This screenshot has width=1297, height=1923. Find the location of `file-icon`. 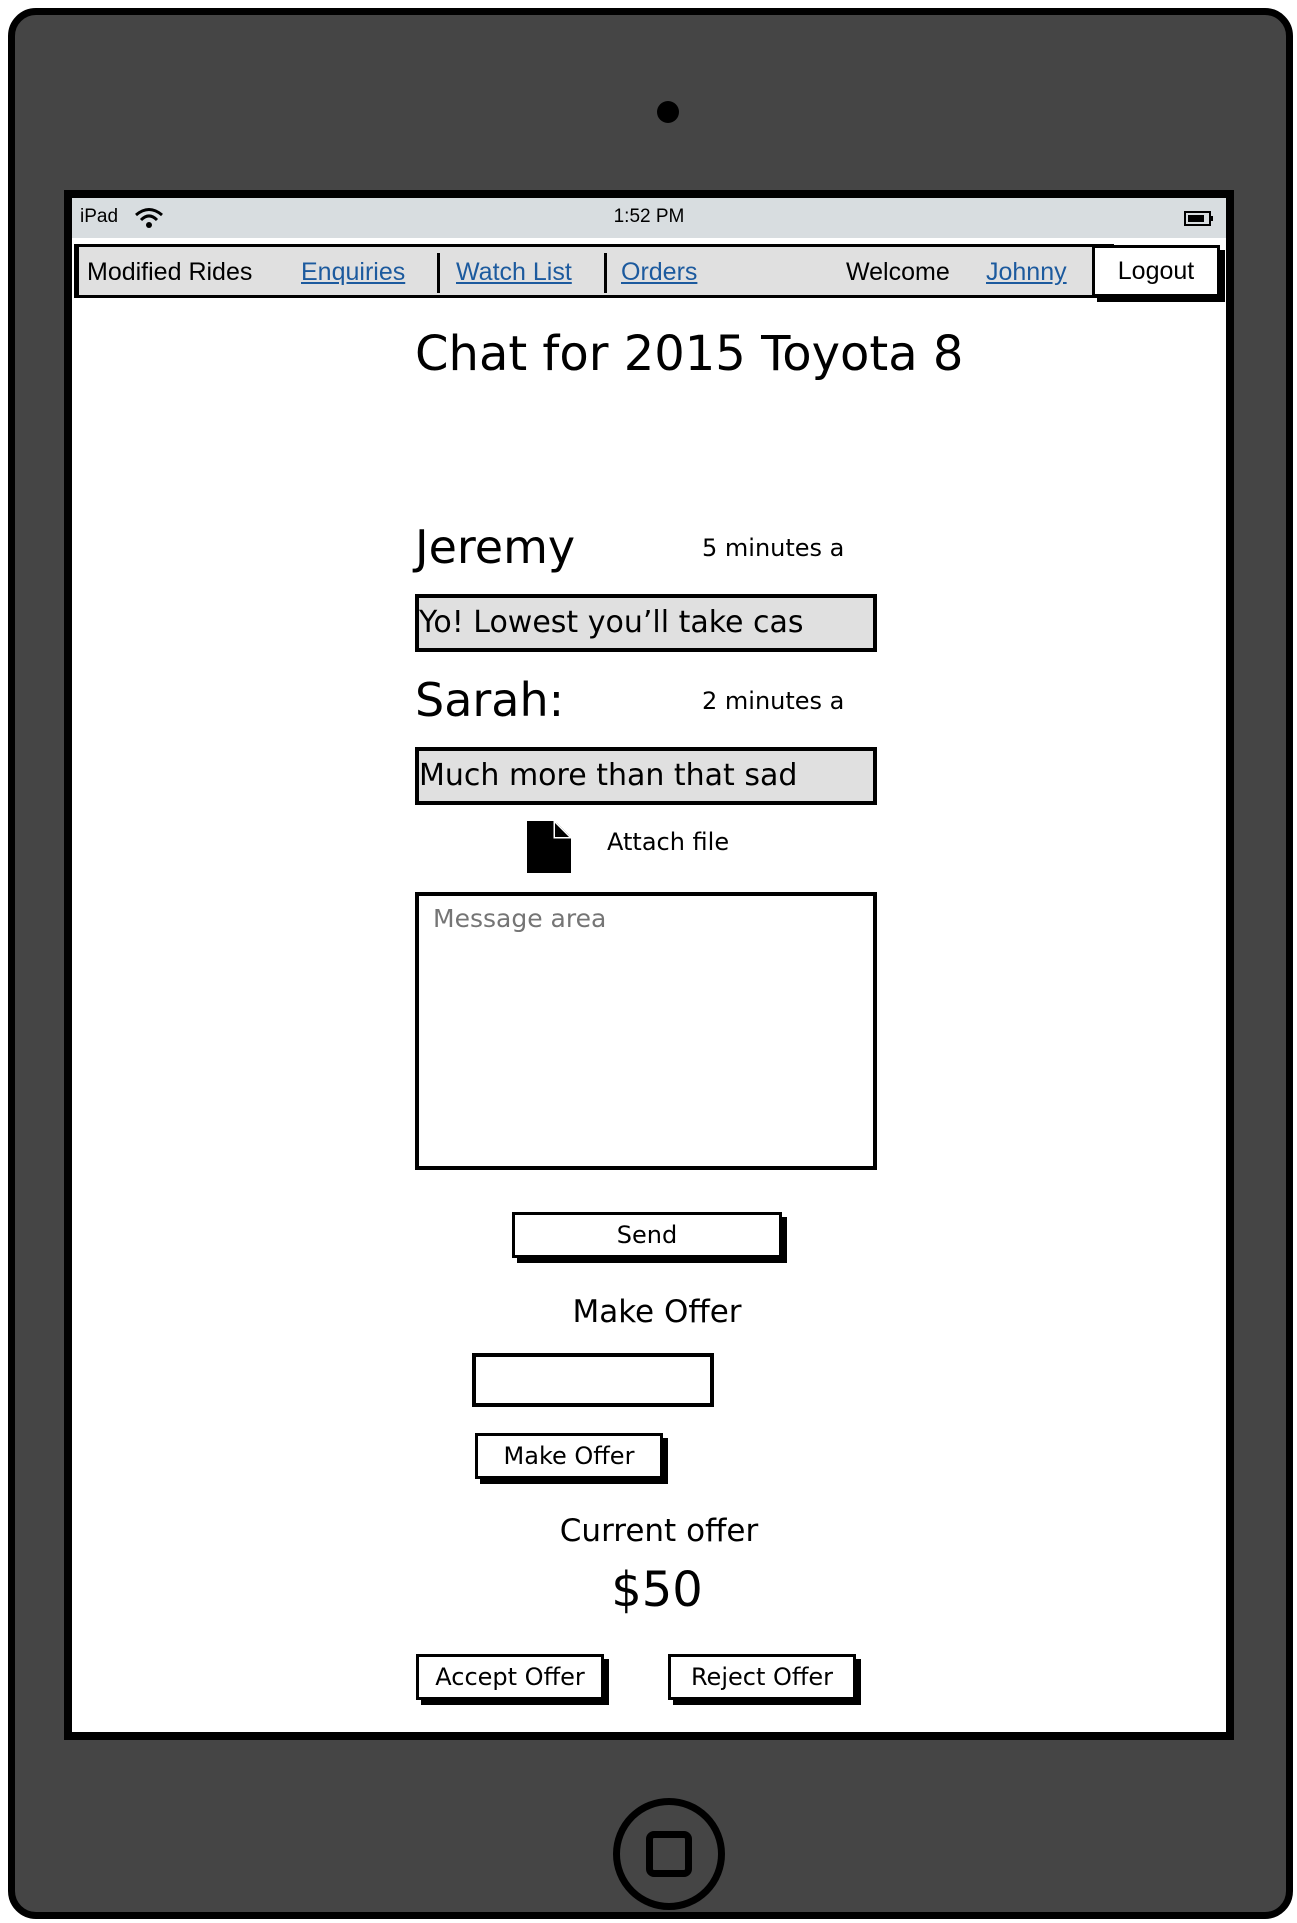

file-icon is located at coordinates (549, 847).